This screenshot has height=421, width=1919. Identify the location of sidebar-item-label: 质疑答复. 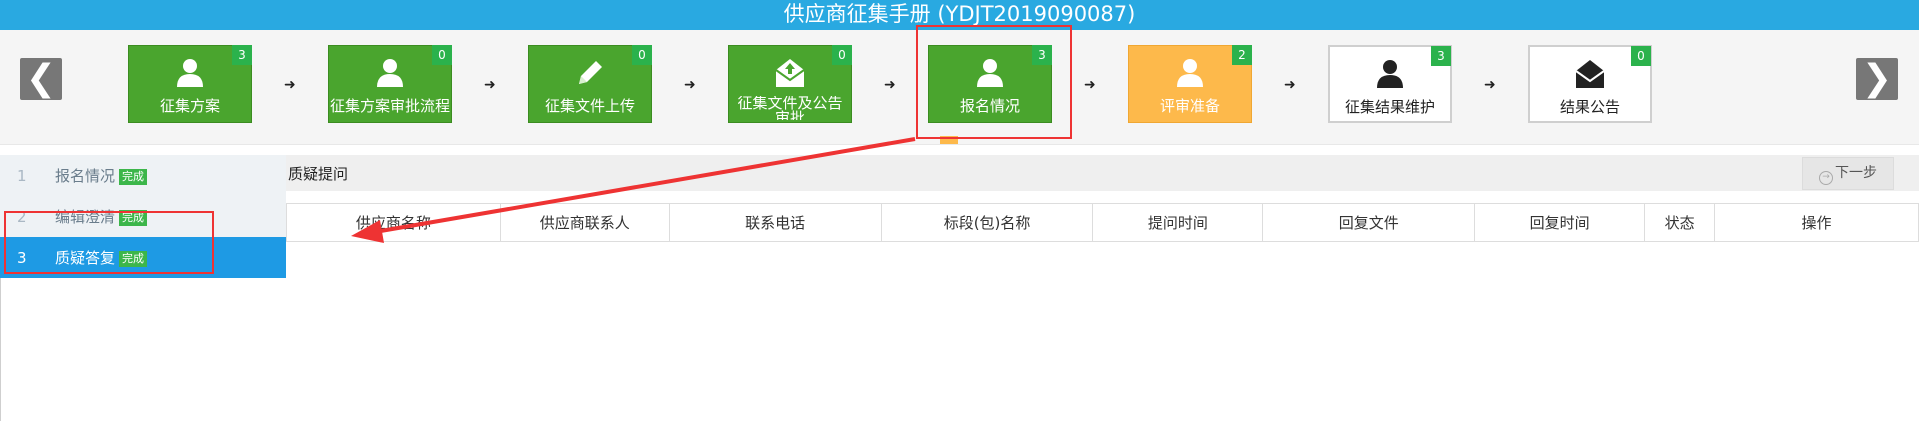
(85, 258).